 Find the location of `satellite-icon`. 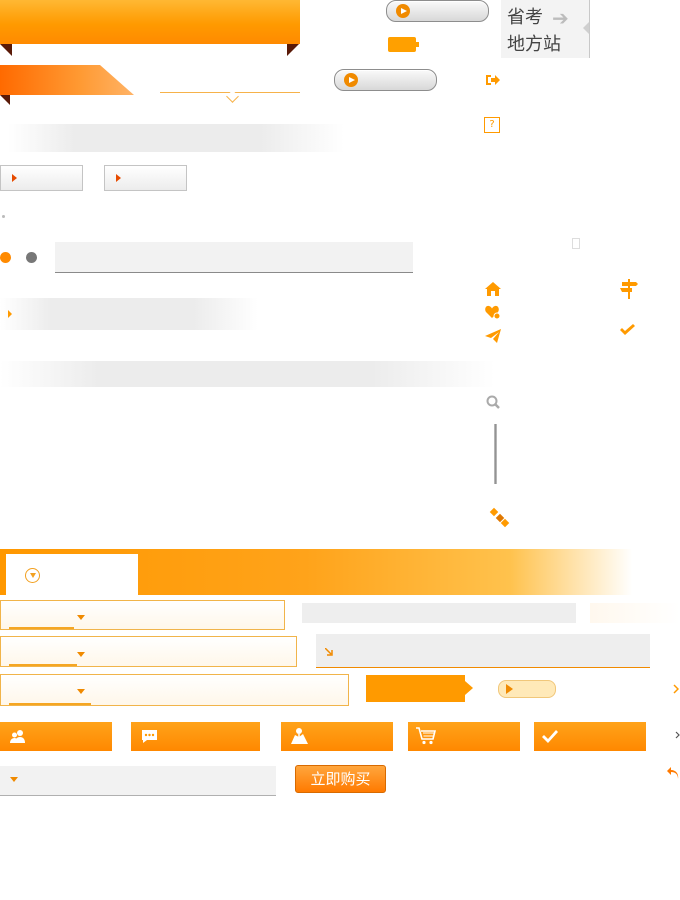

satellite-icon is located at coordinates (499, 517).